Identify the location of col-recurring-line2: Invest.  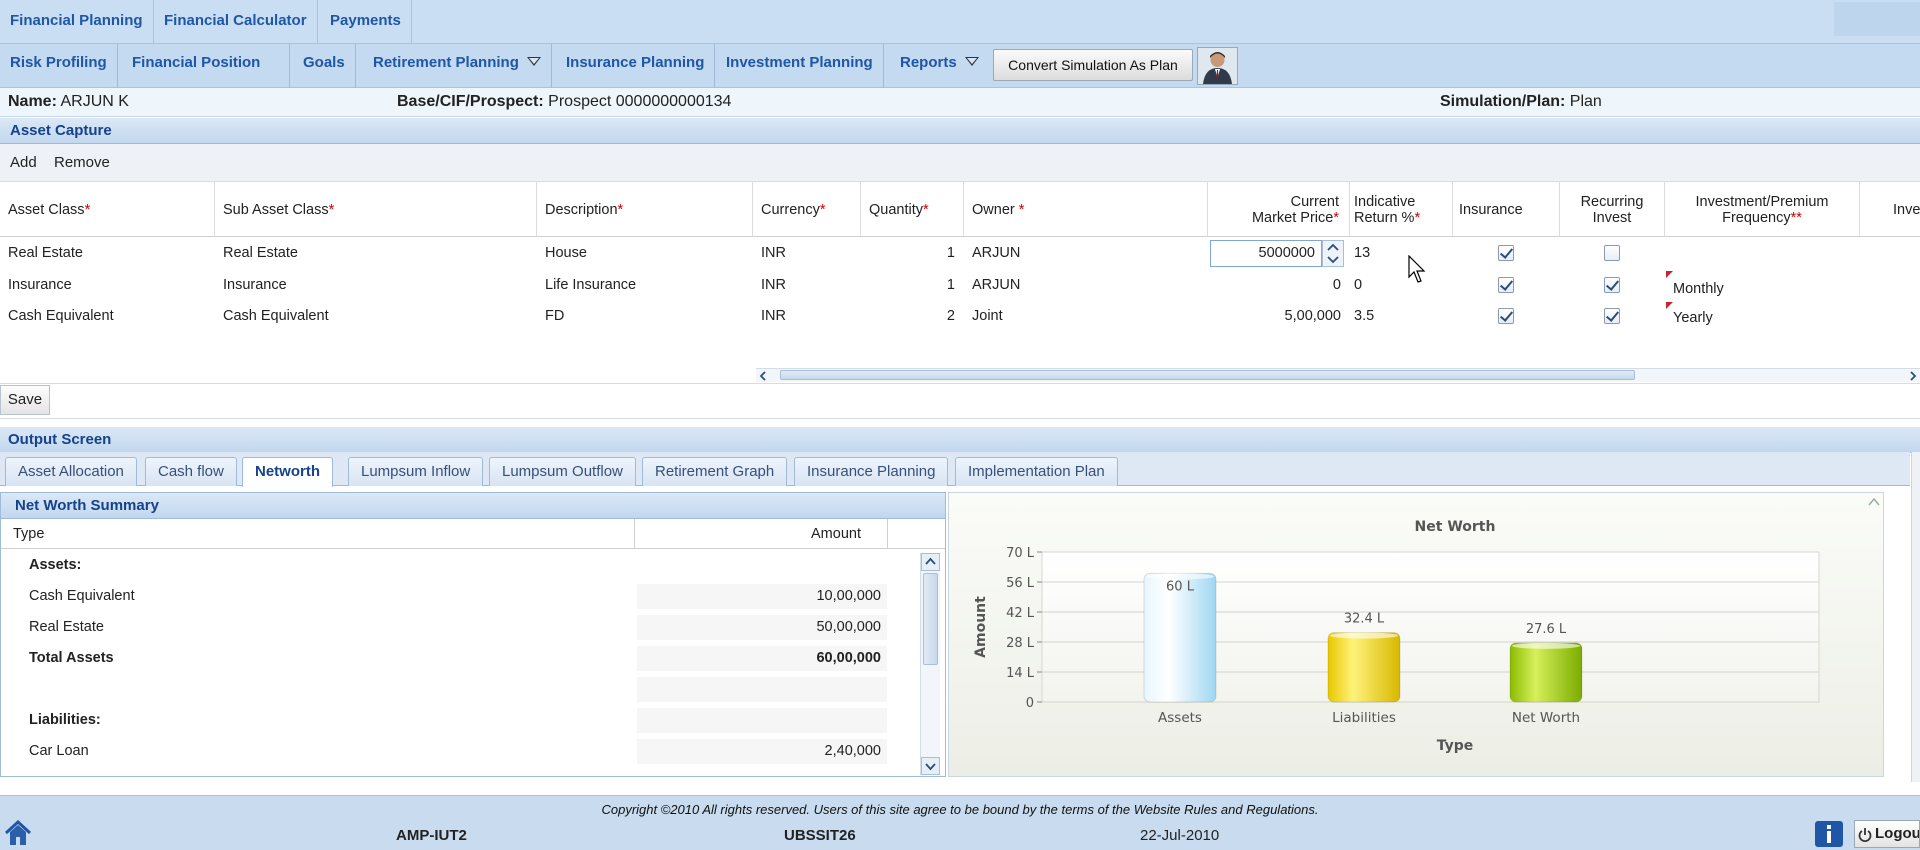
(1612, 217).